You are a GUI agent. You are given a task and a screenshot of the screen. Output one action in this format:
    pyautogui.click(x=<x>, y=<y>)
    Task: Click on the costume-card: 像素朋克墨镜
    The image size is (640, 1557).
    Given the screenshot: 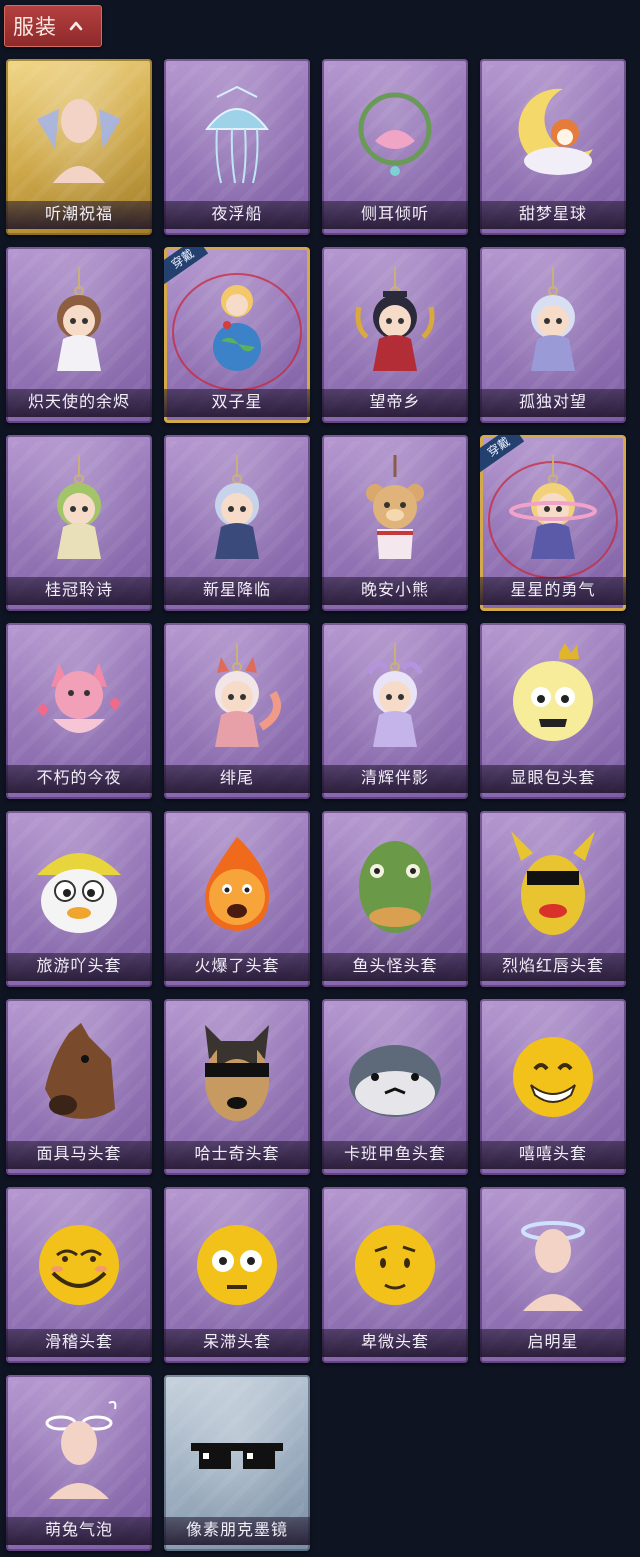 What is the action you would take?
    pyautogui.click(x=237, y=1463)
    